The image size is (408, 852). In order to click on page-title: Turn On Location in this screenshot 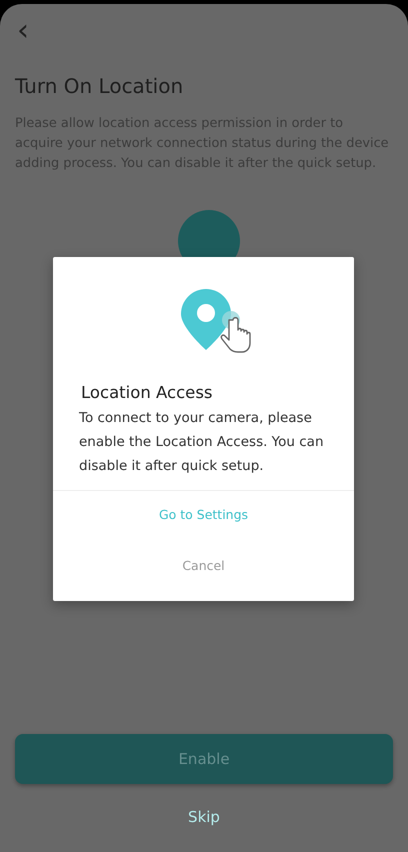, I will do `click(99, 86)`.